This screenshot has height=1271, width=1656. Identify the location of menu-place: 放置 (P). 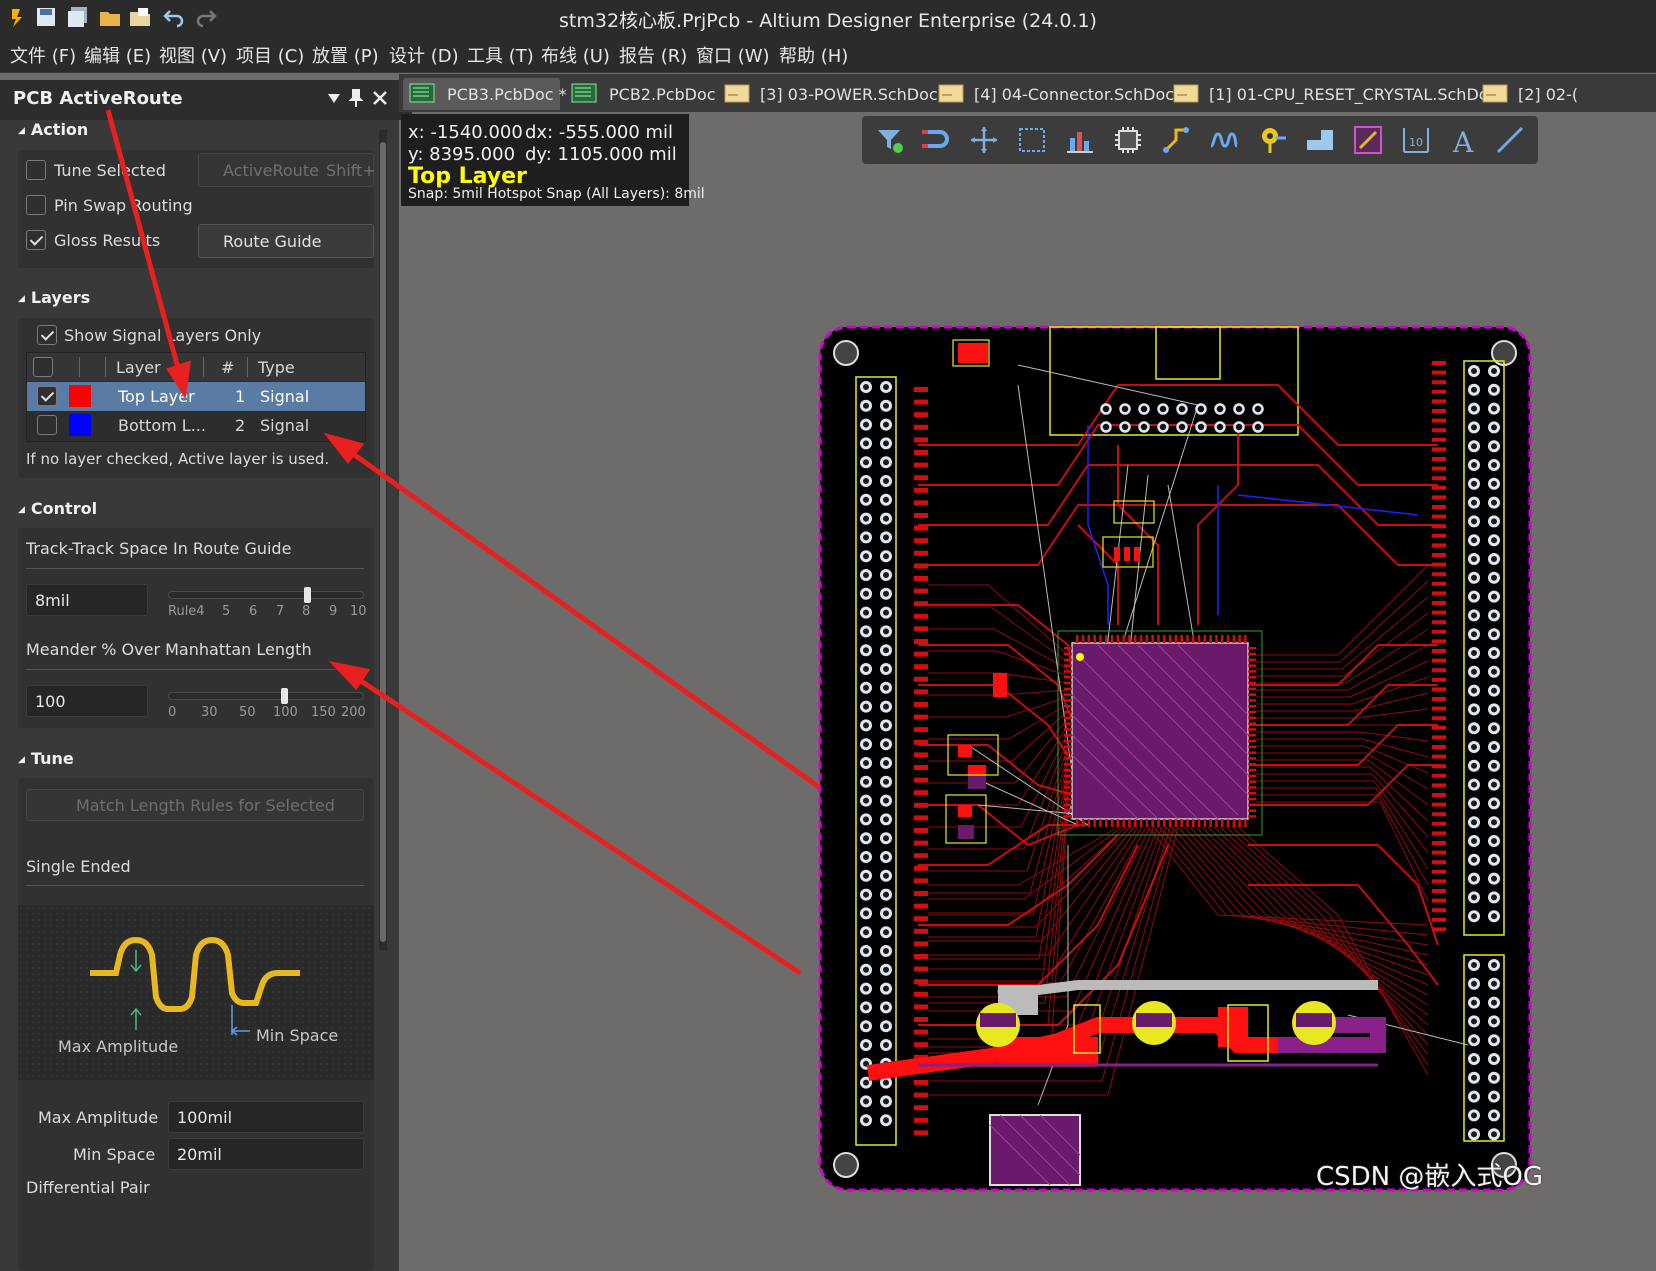
(345, 55).